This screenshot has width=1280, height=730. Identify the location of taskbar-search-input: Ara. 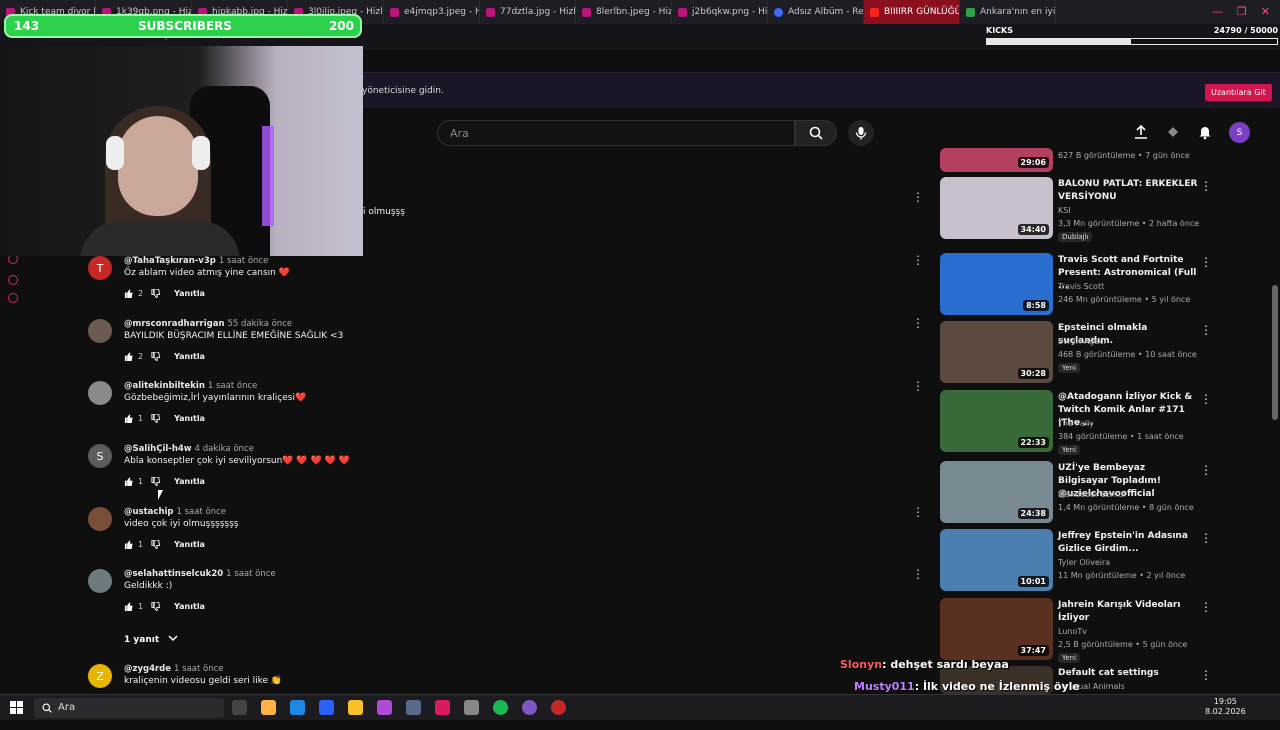
(129, 708).